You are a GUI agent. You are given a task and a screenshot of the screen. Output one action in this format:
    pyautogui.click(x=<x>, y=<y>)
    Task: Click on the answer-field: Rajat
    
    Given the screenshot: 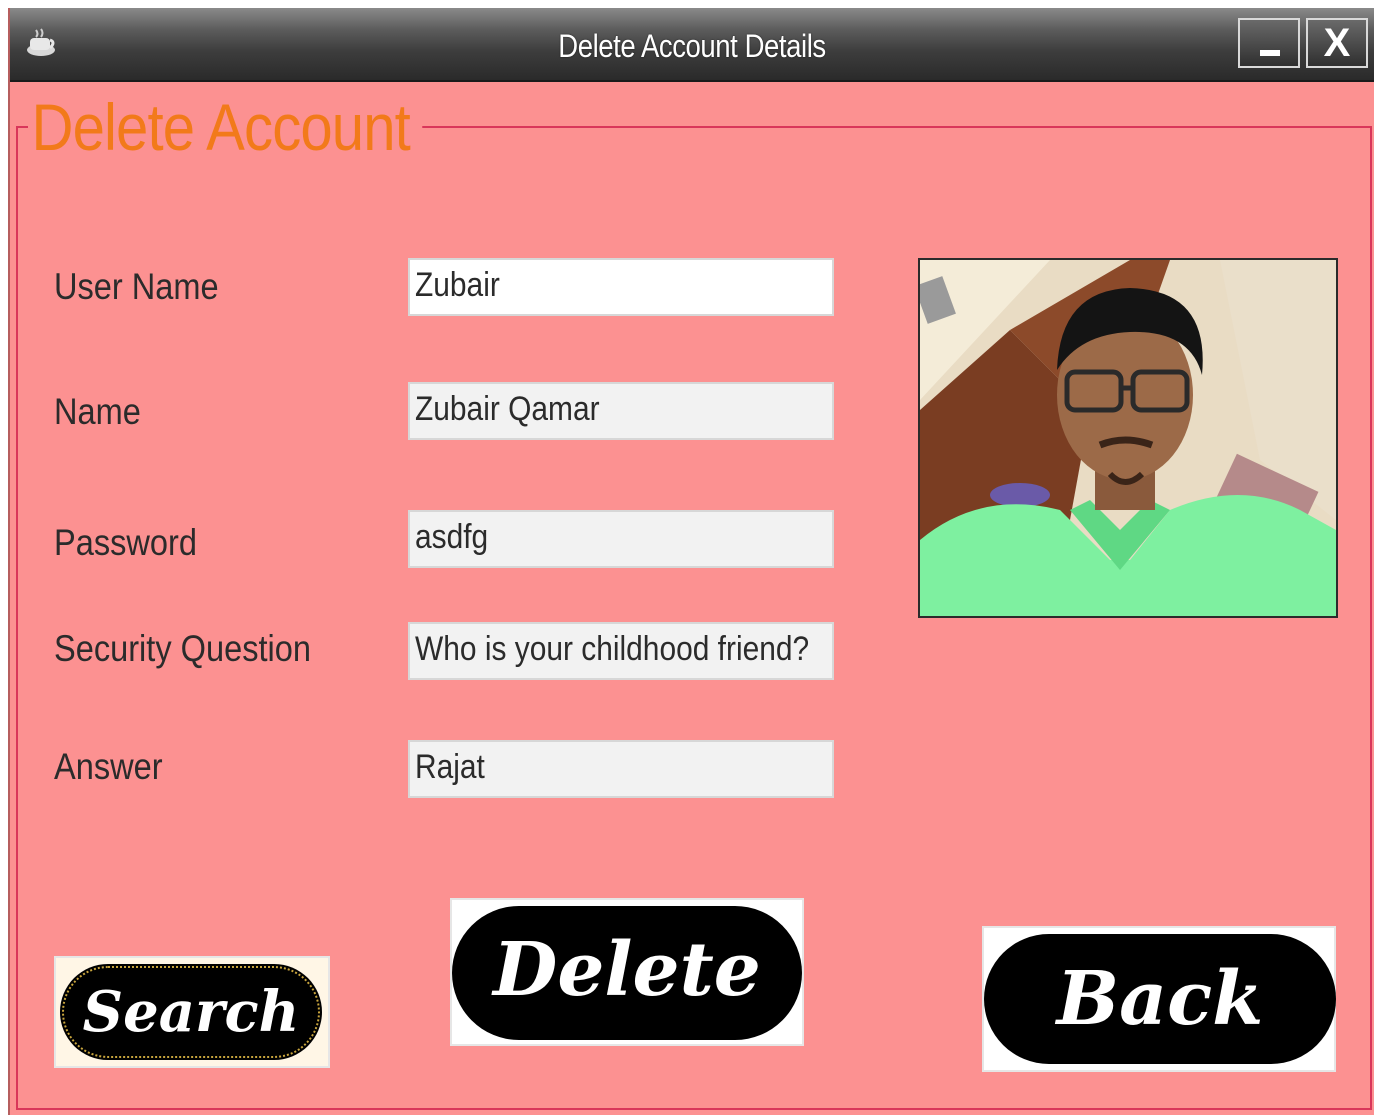 What is the action you would take?
    pyautogui.click(x=621, y=769)
    